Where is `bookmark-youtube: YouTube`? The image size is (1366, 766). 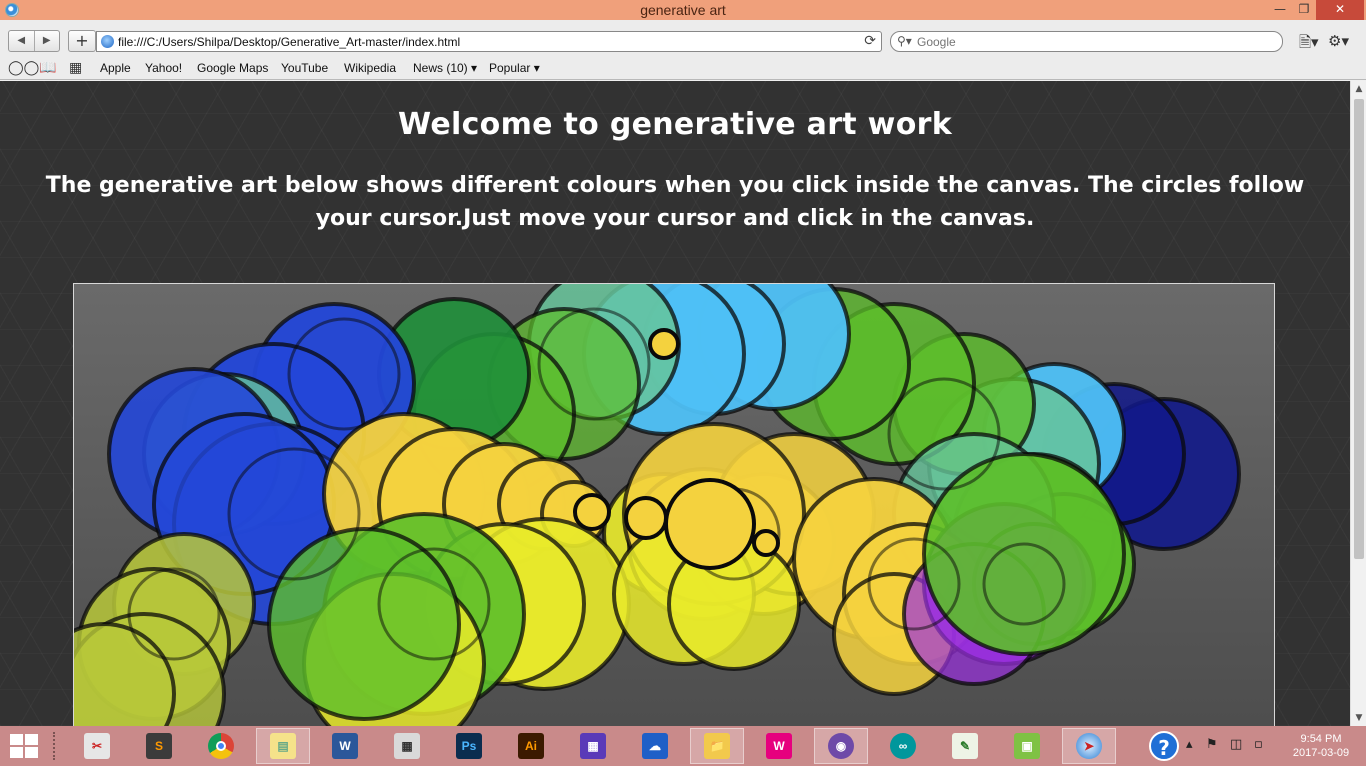
bookmark-youtube: YouTube is located at coordinates (304, 68).